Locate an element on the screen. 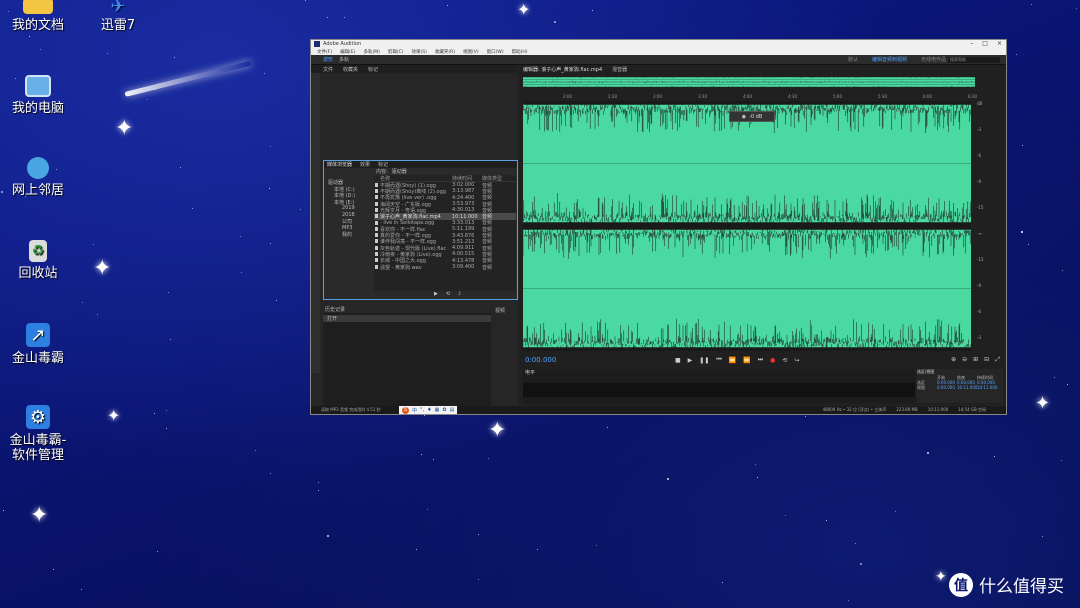 This screenshot has width=1080, height=608. stop-icon: ■ is located at coordinates (678, 360).